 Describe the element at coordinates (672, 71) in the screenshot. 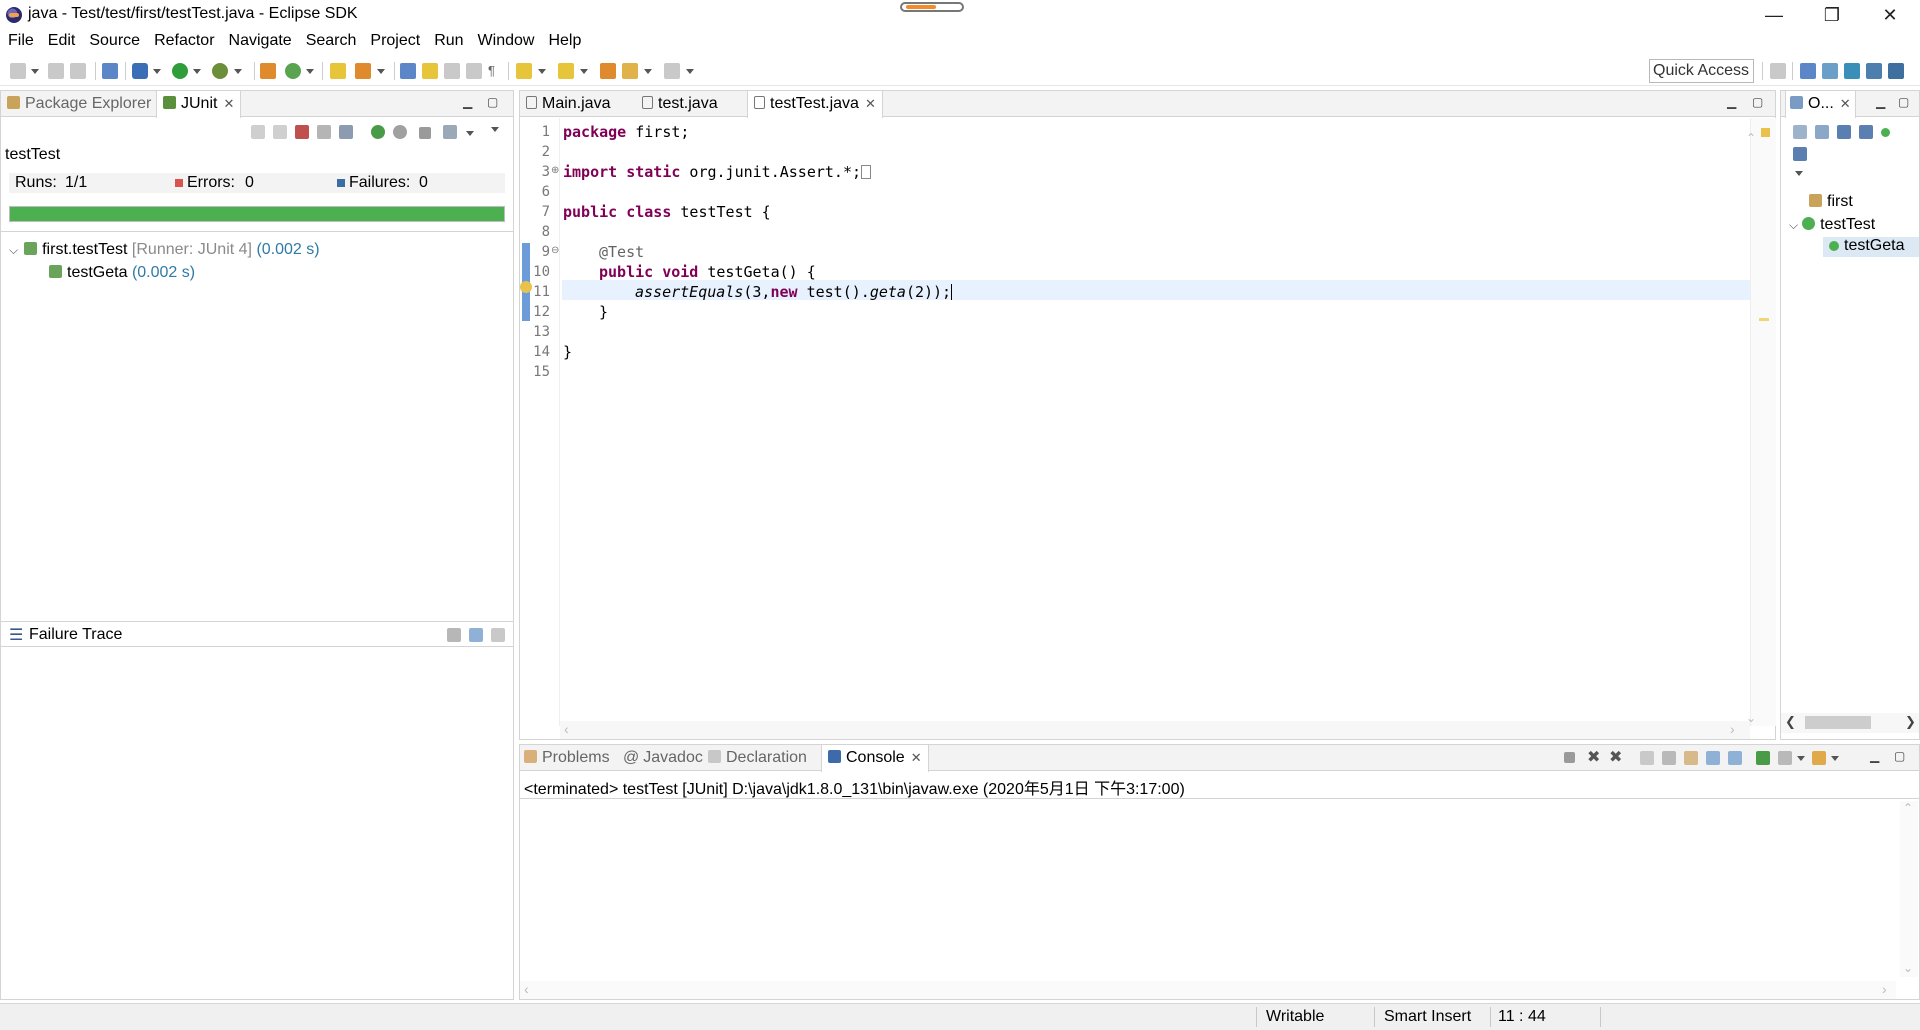

I see `forward-icon` at that location.